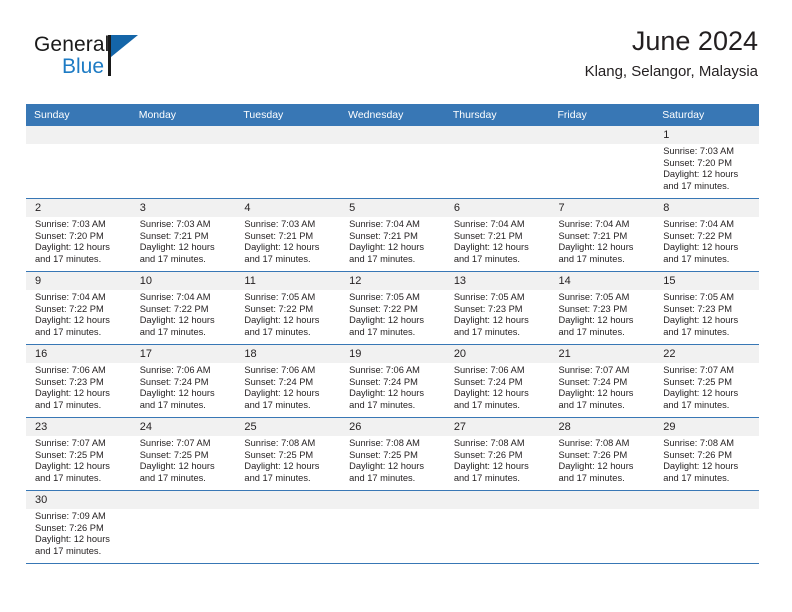 The image size is (792, 612). What do you see at coordinates (593, 235) in the screenshot?
I see `sun-info-sunset: Sunset: 7:21 PM` at bounding box center [593, 235].